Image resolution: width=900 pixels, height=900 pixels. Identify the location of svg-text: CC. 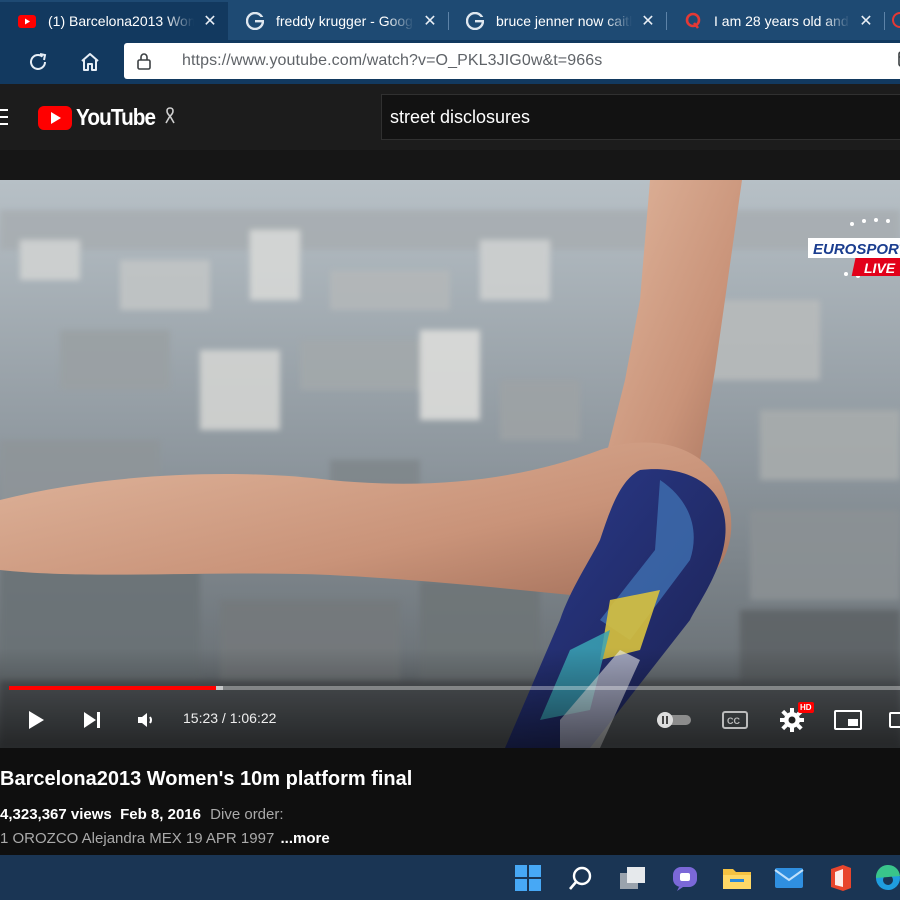
(733, 721).